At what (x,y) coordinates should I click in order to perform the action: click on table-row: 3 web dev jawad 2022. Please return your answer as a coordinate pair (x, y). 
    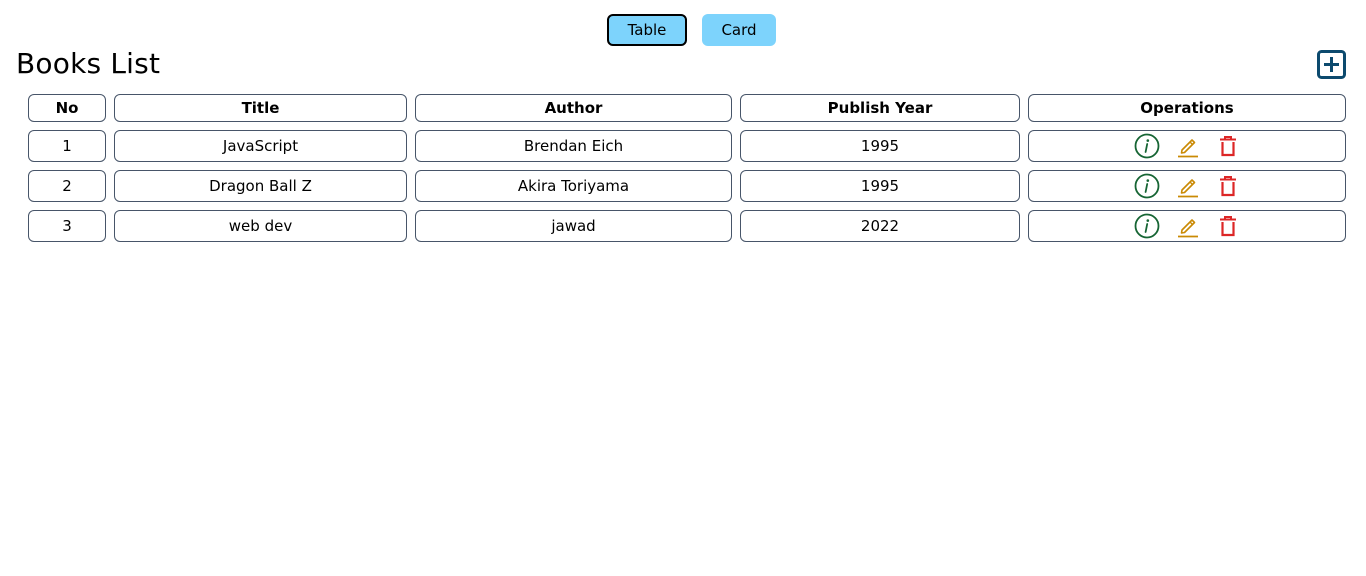
    Looking at the image, I should click on (687, 226).